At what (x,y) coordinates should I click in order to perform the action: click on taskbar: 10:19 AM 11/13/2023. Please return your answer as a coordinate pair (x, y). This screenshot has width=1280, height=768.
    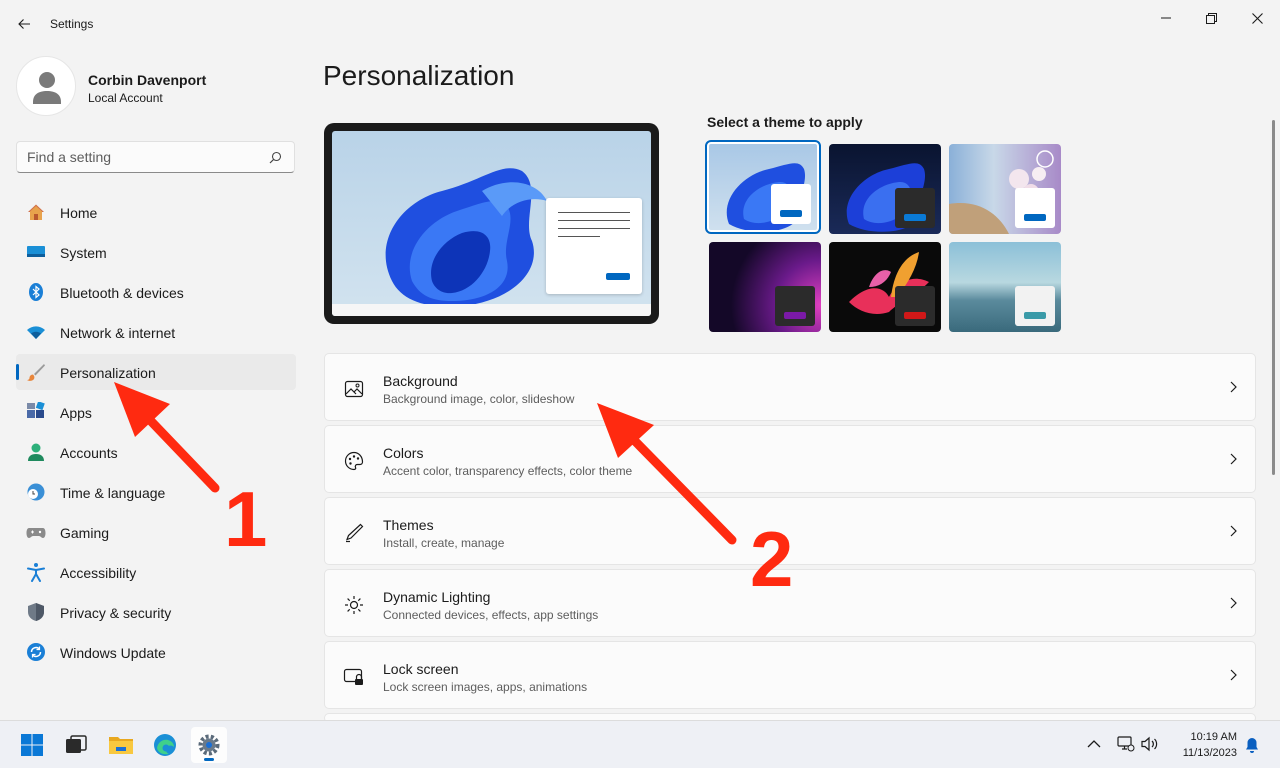
    Looking at the image, I should click on (640, 744).